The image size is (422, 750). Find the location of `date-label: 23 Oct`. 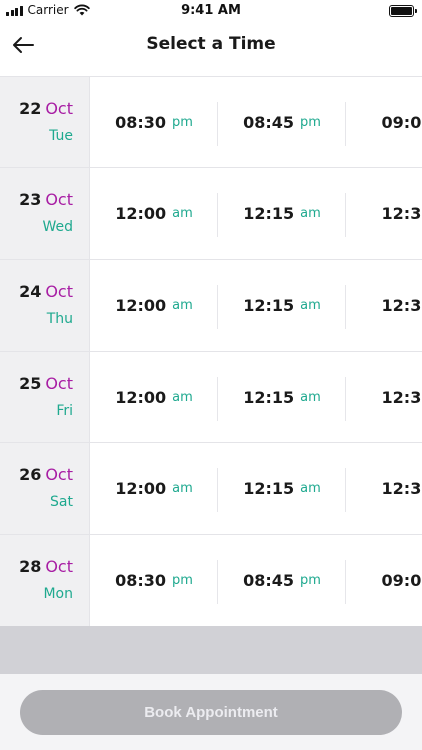

date-label: 23 Oct is located at coordinates (46, 199).